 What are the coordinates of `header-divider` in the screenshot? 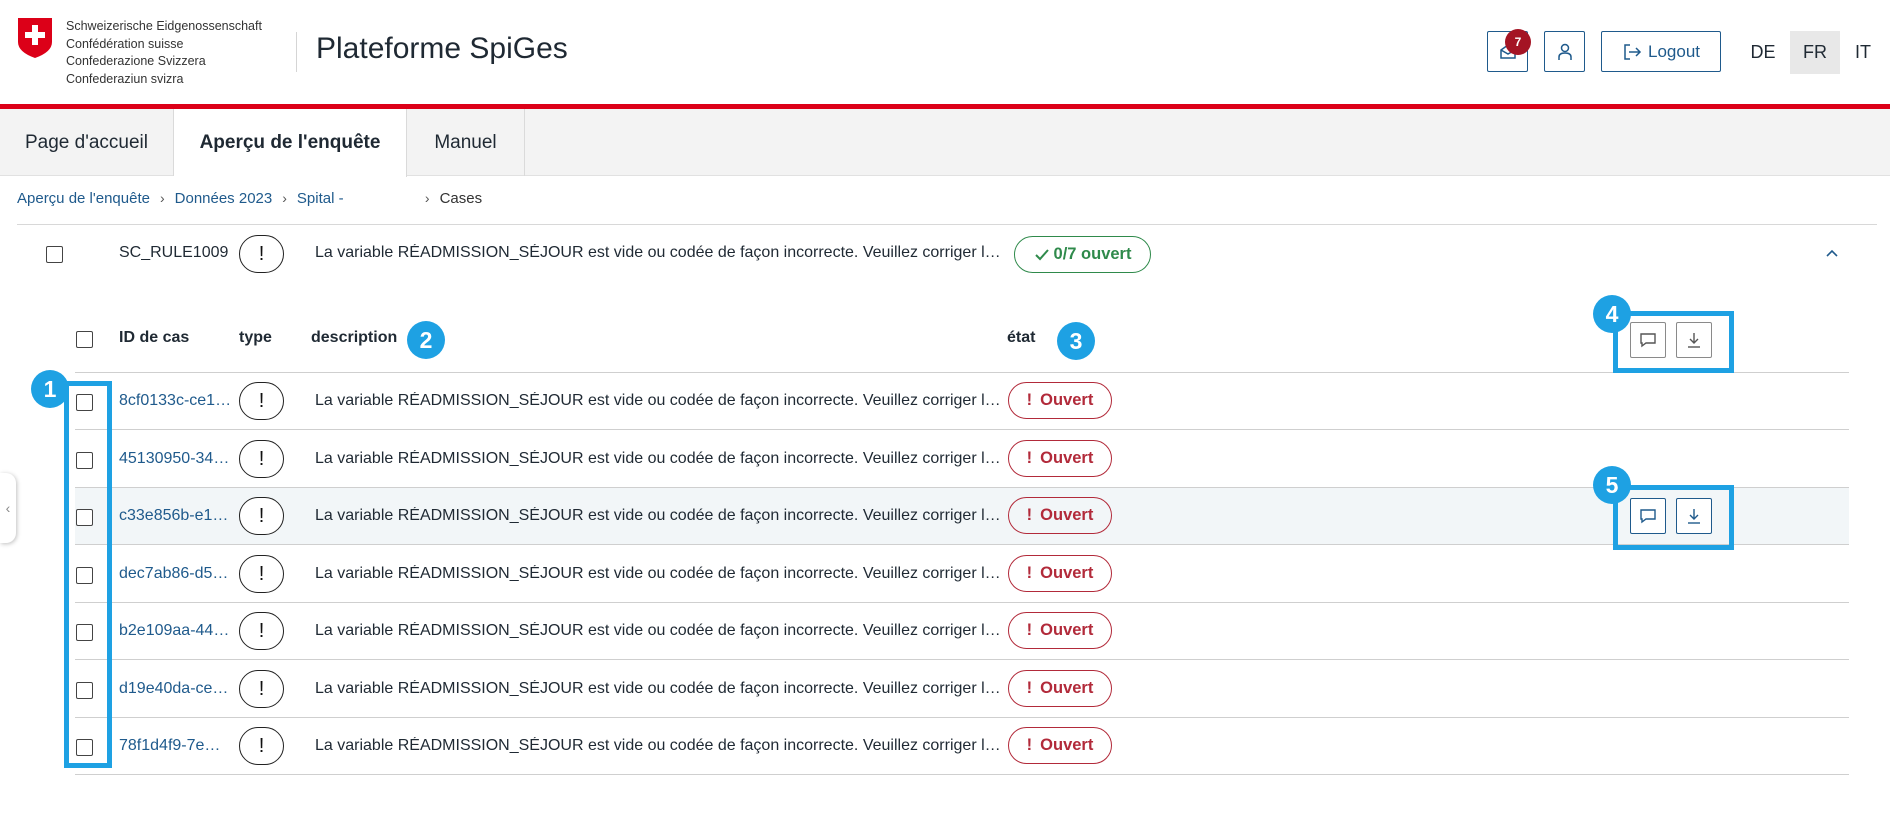 It's located at (296, 52).